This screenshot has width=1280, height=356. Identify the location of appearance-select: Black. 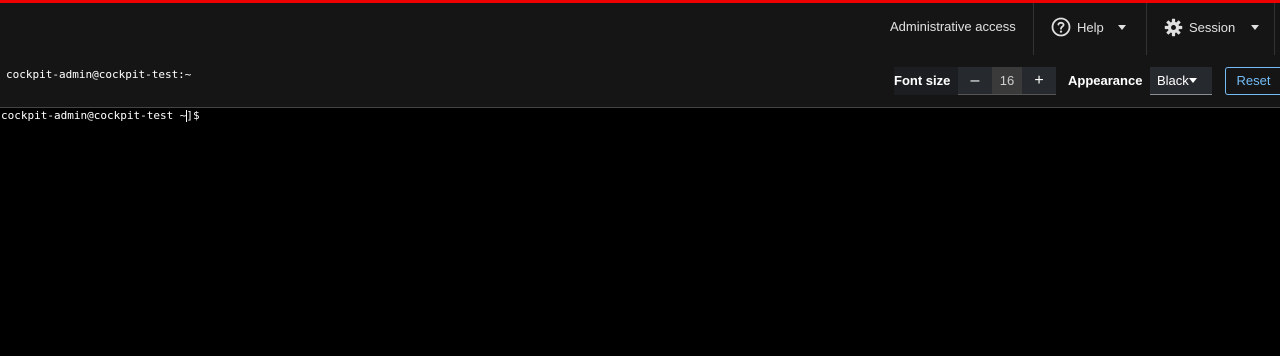
(1181, 81).